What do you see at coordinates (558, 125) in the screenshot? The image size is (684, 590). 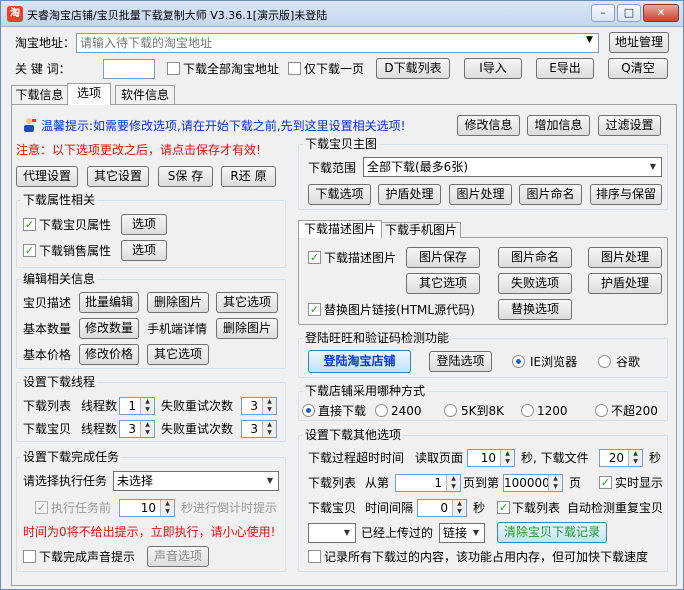 I see `add-info-button: 增加信息` at bounding box center [558, 125].